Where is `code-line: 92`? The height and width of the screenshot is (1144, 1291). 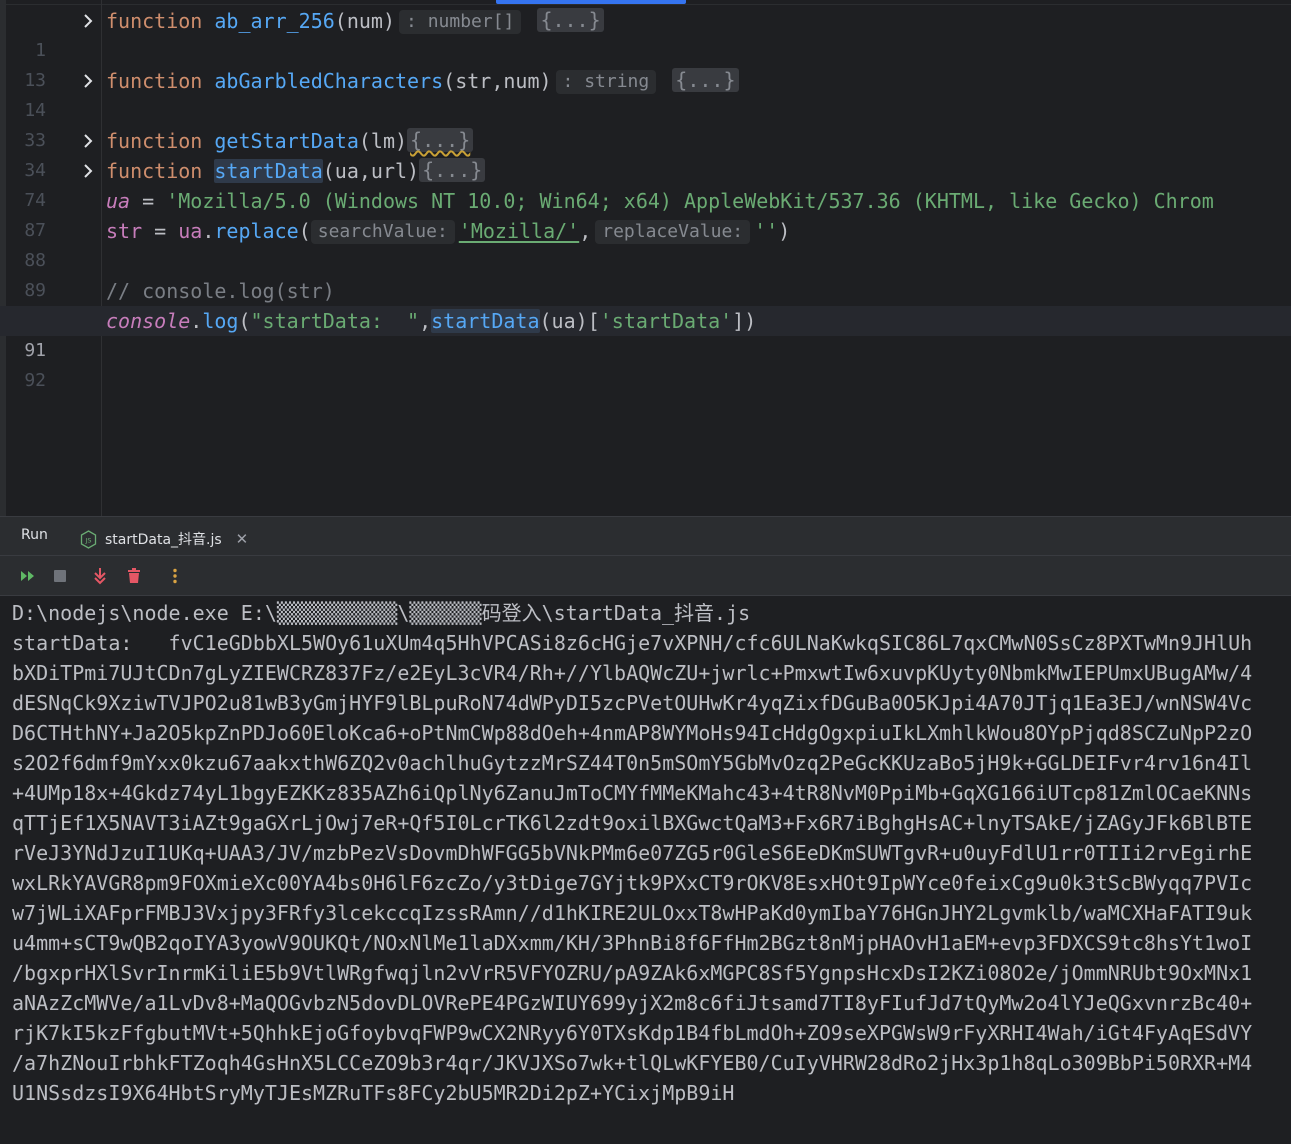
code-line: 92 is located at coordinates (645, 363).